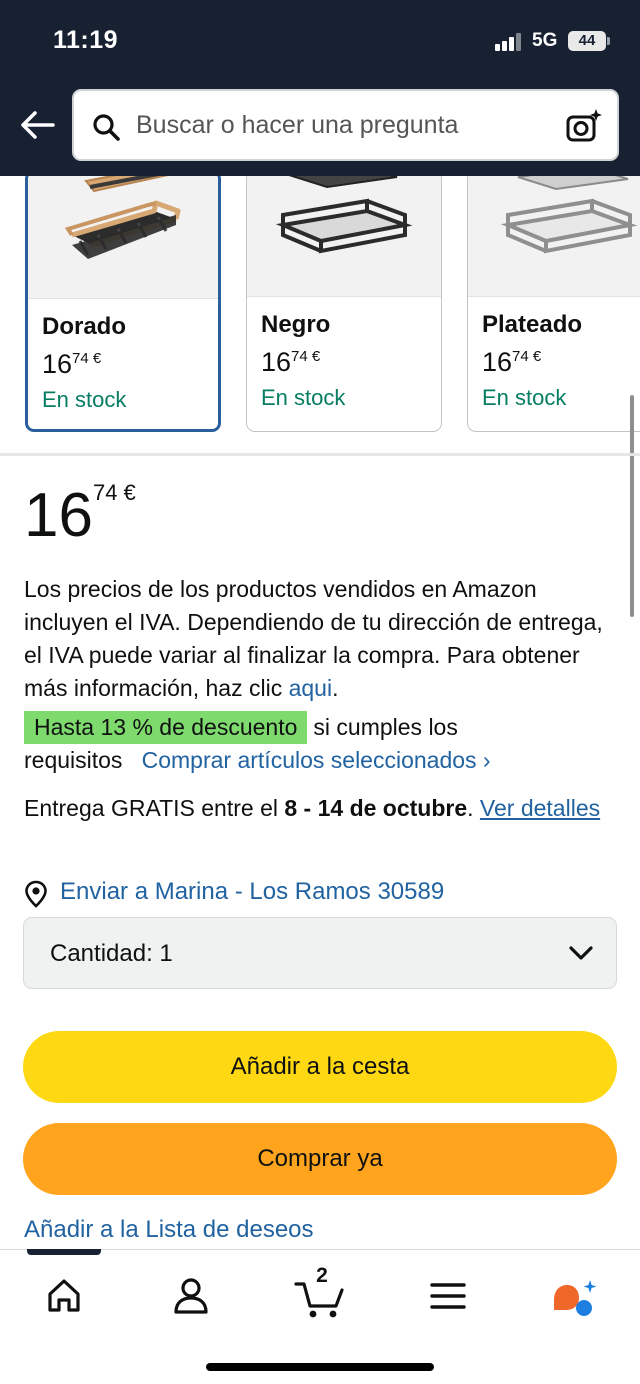 This screenshot has width=640, height=1384. What do you see at coordinates (553, 304) in the screenshot?
I see `variant-card-plateado: Plateado 1674 € En stock` at bounding box center [553, 304].